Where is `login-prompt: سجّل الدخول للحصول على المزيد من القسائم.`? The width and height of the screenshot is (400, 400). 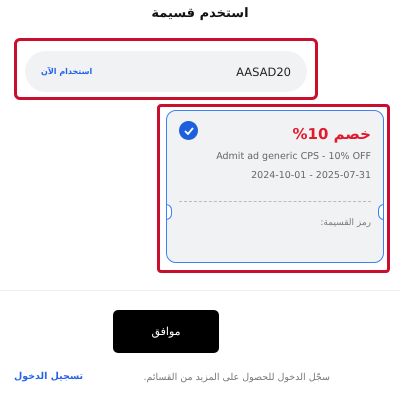
login-prompt: سجّل الدخول للحصول على المزيد من القسائم. is located at coordinates (237, 377).